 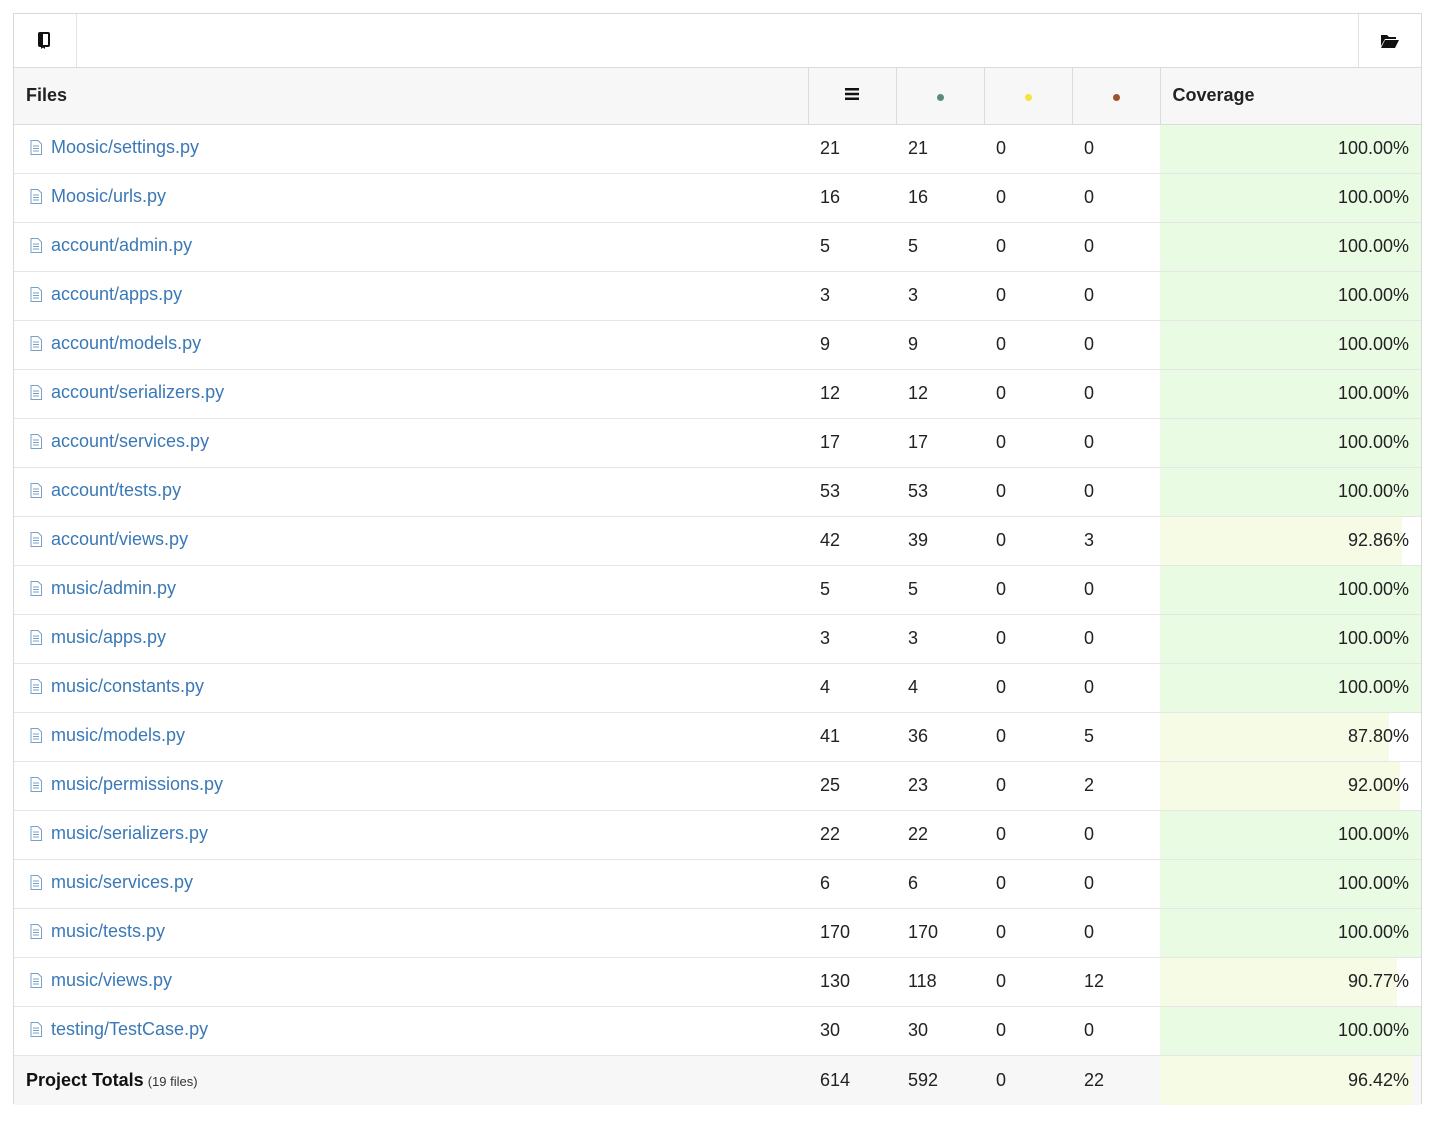 I want to click on file-name: Moosic/settings.py, so click(x=125, y=147).